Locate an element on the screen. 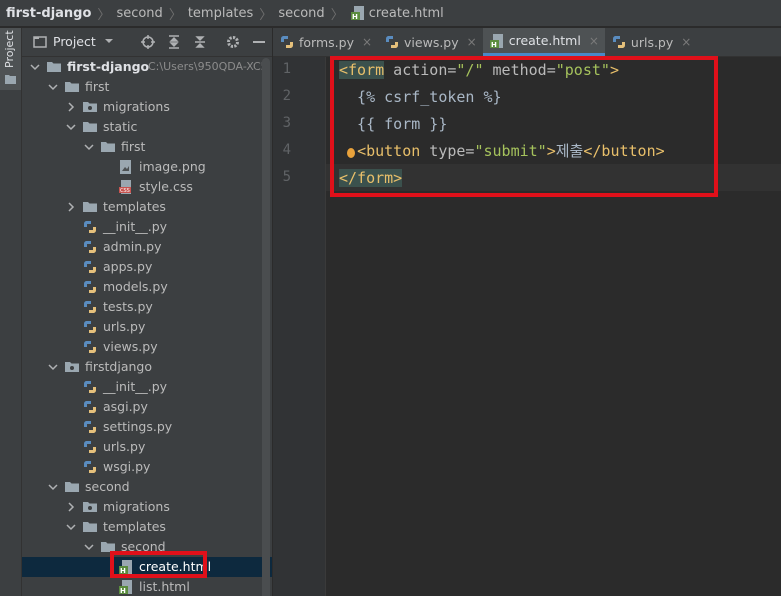  tree-item: second is located at coordinates (147, 487).